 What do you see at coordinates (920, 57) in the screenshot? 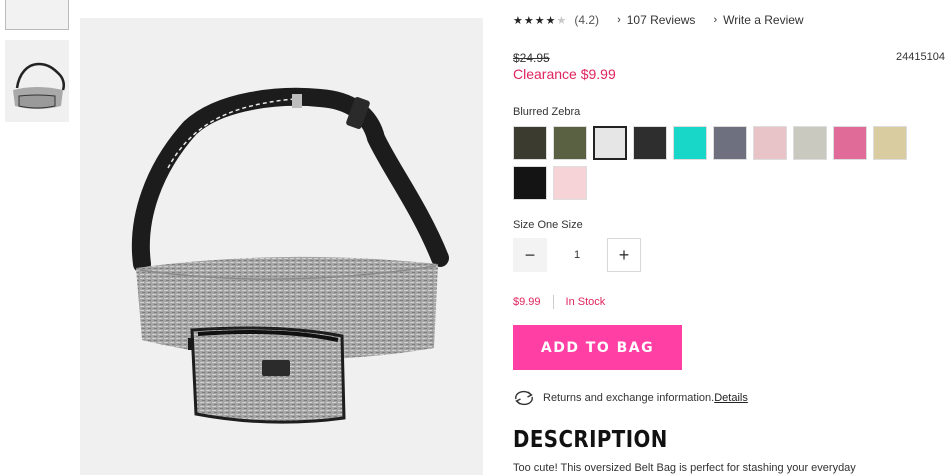
I see `product-sku: 24415104` at bounding box center [920, 57].